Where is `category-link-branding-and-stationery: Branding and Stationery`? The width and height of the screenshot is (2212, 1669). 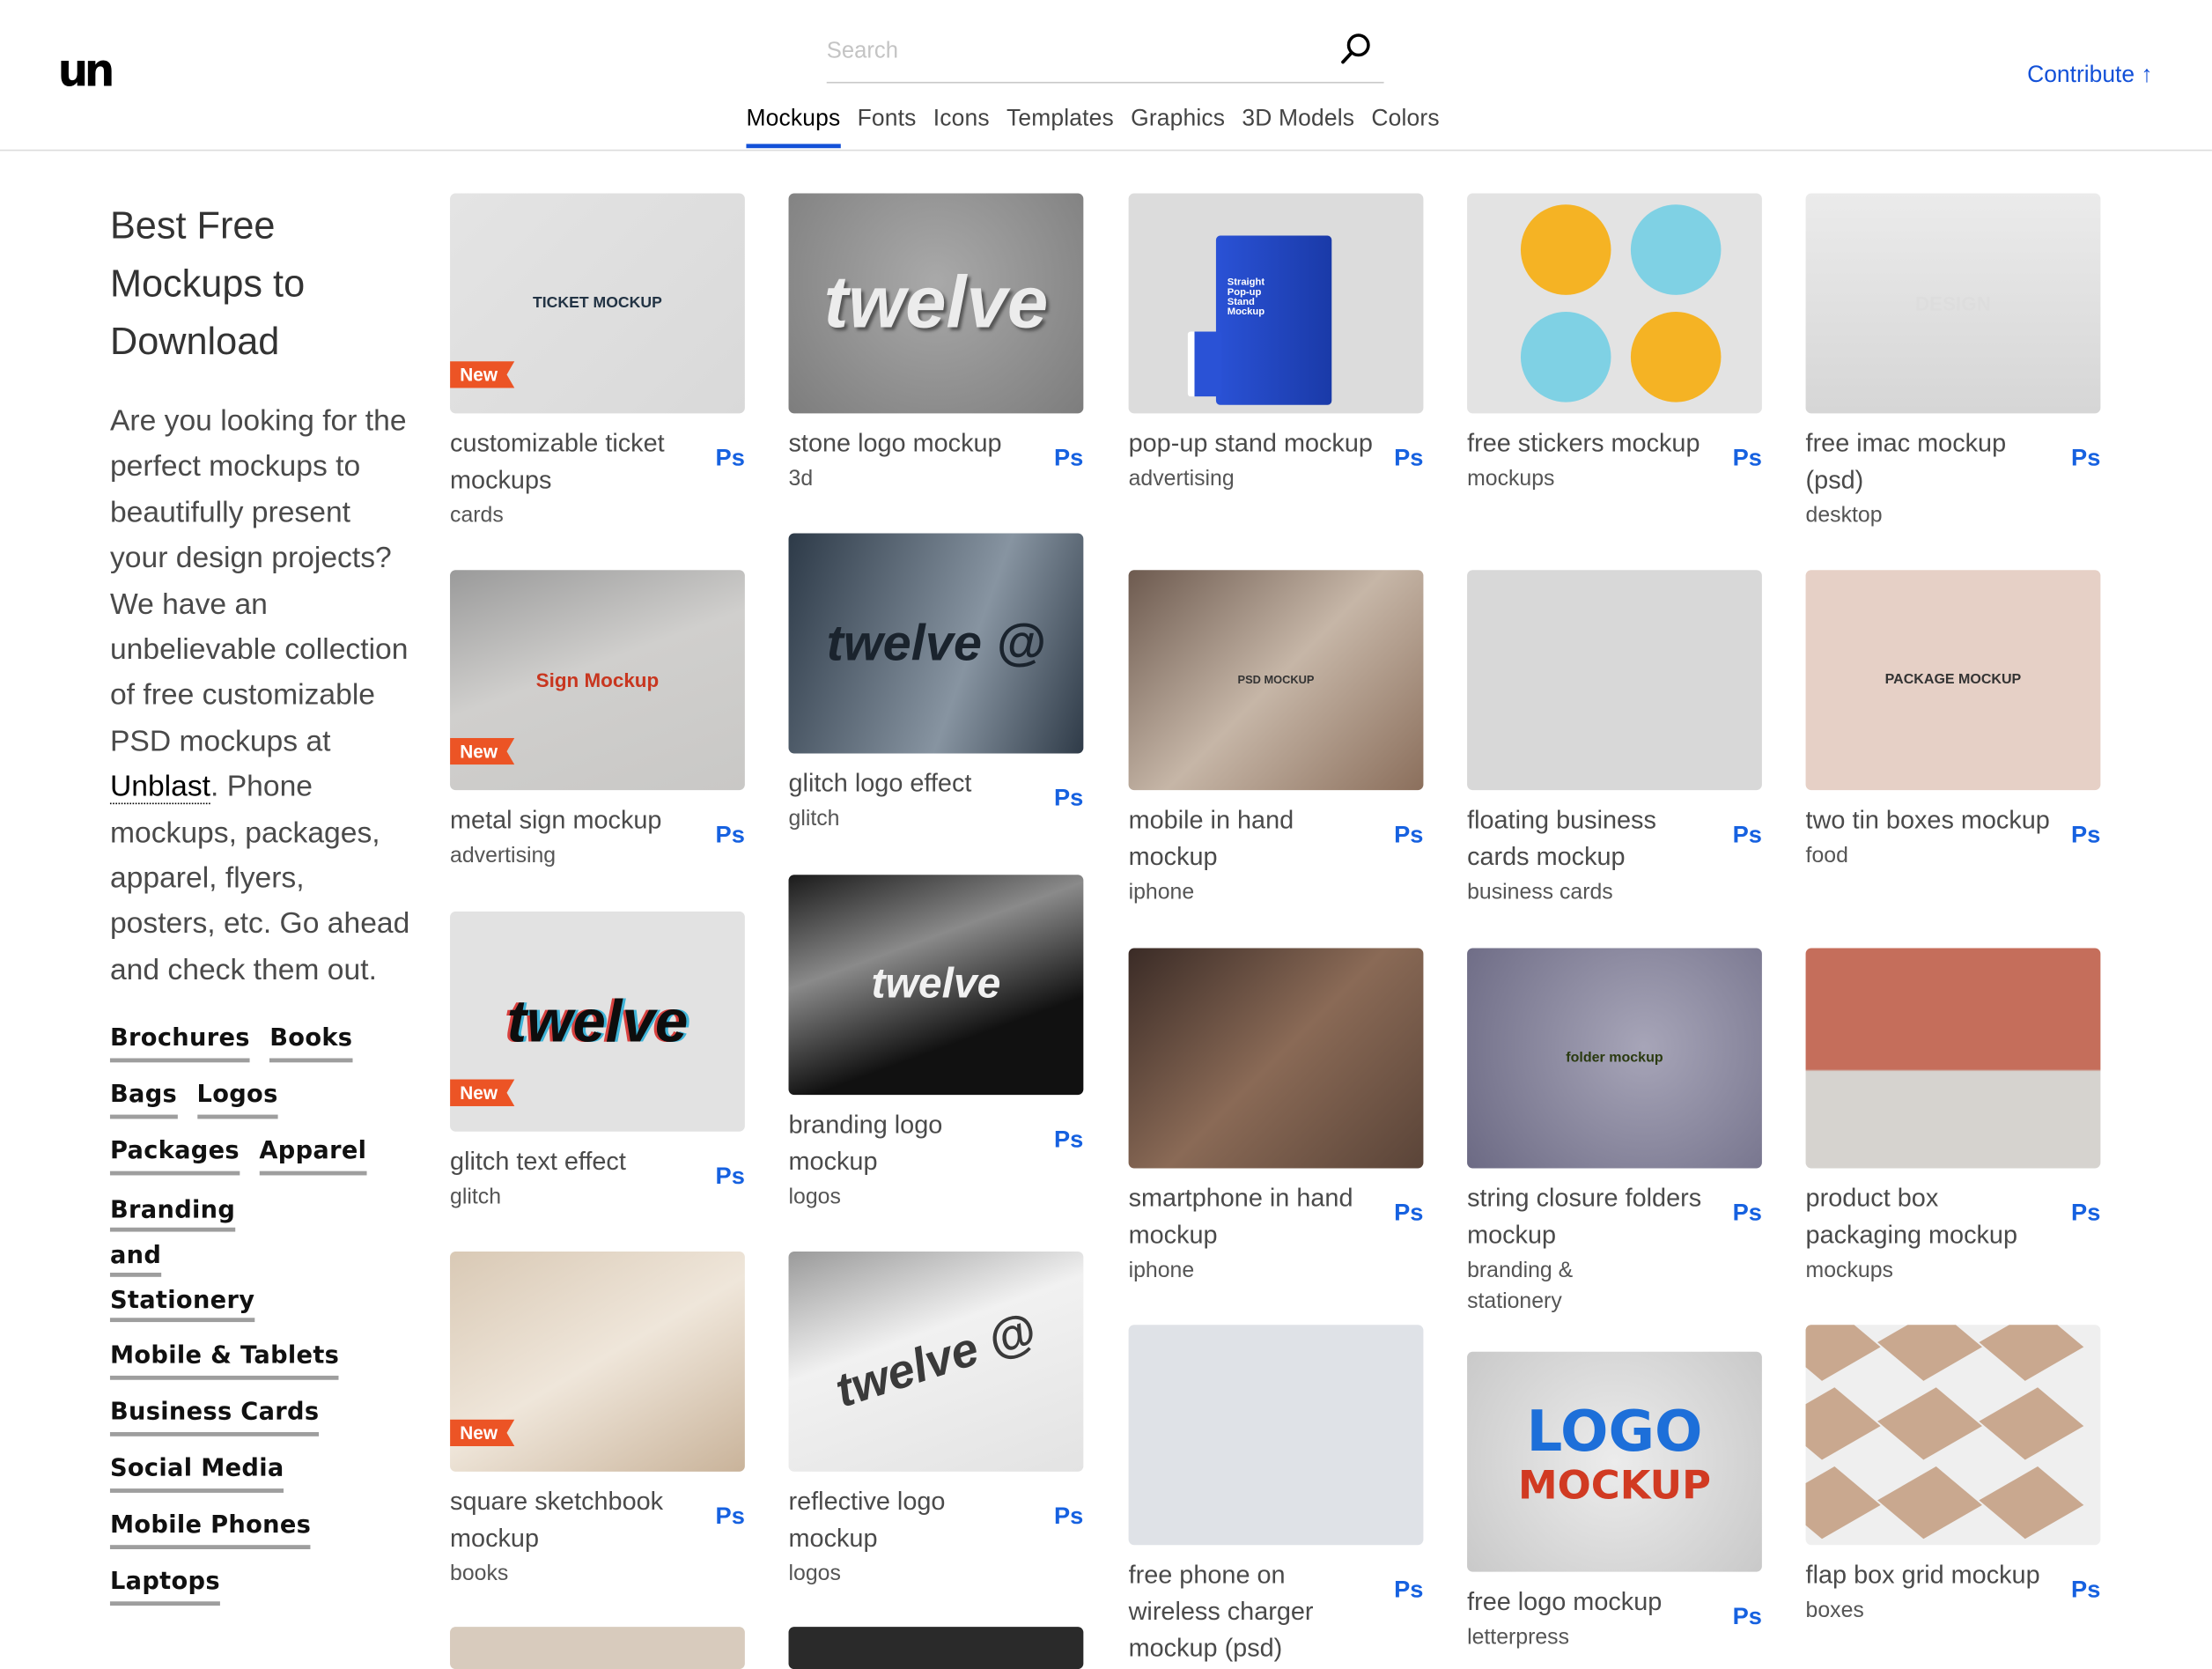
category-link-branding-and-stationery: Branding and Stationery is located at coordinates (192, 1256).